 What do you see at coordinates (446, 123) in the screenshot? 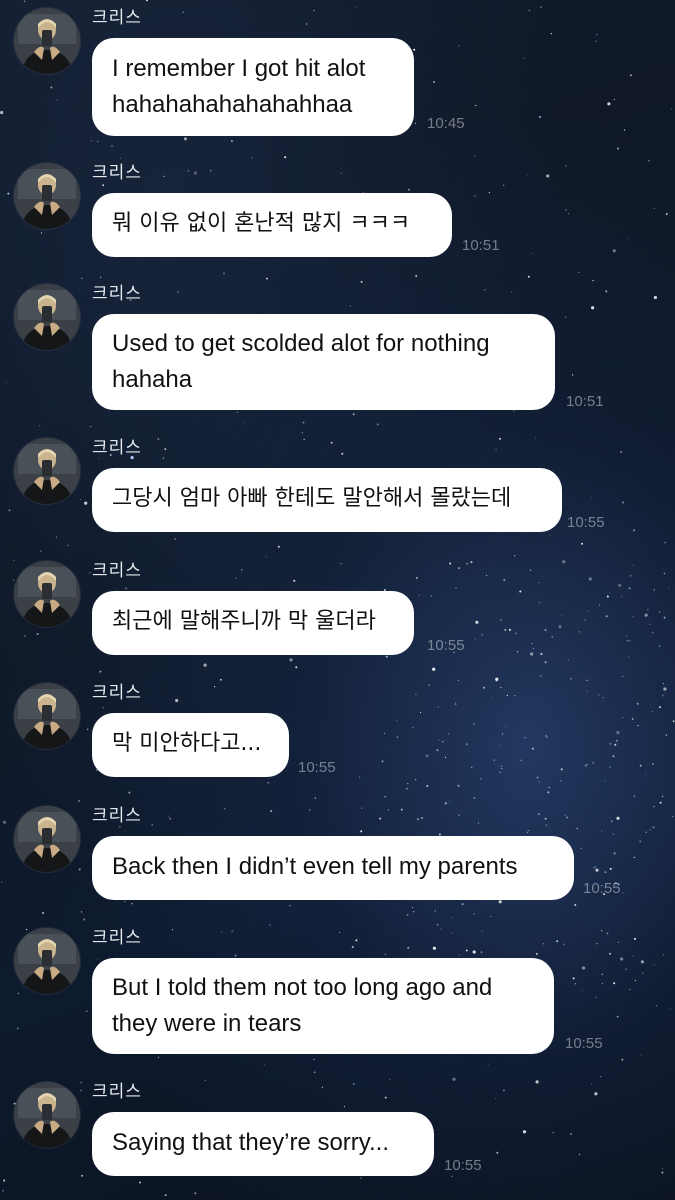
I see `message-time: 10:45` at bounding box center [446, 123].